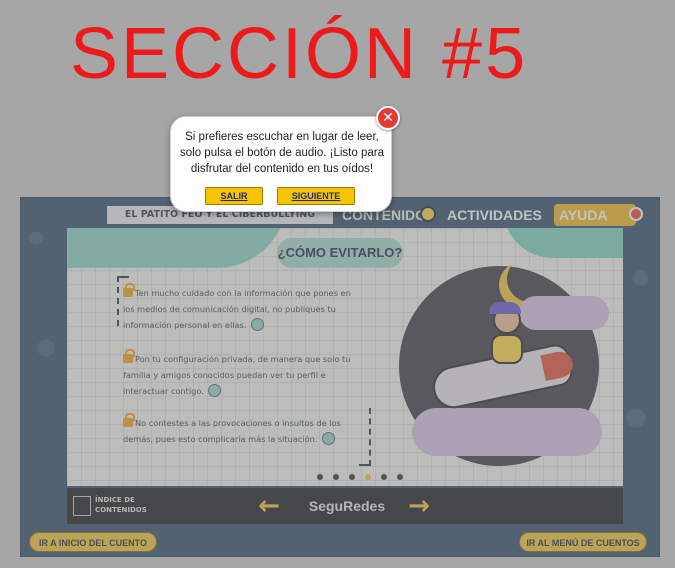  Describe the element at coordinates (234, 196) in the screenshot. I see `exit-button: SALIR` at that location.